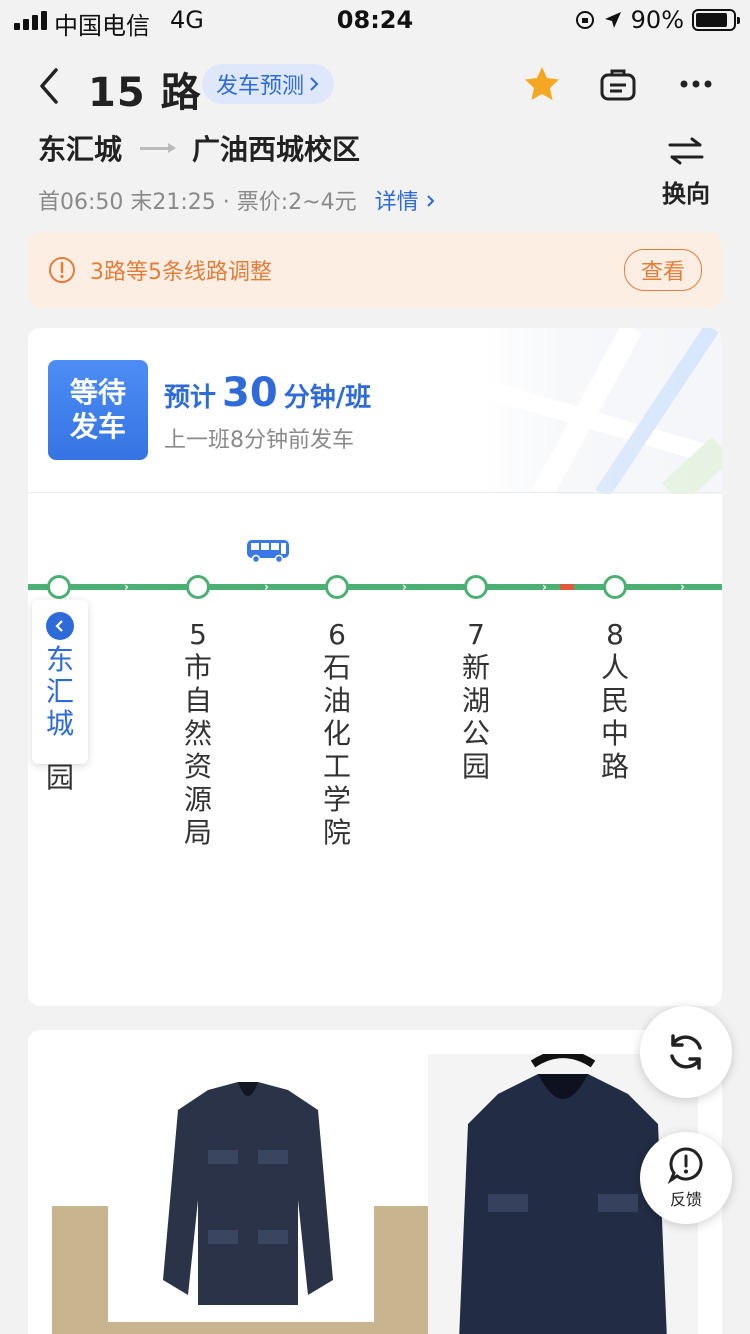 The width and height of the screenshot is (750, 1334). I want to click on from-station: 东汇城, so click(80, 149).